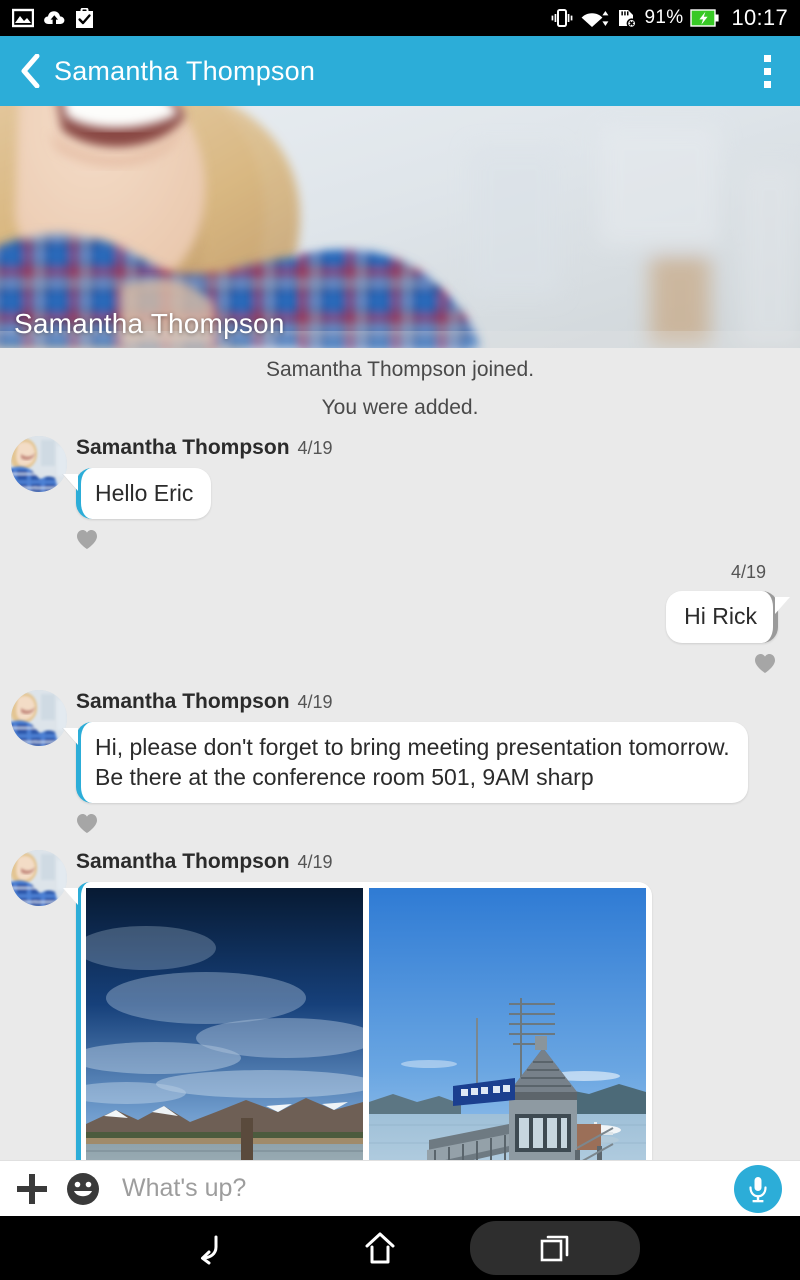  I want to click on lake-mountains-photo, so click(224, 1024).